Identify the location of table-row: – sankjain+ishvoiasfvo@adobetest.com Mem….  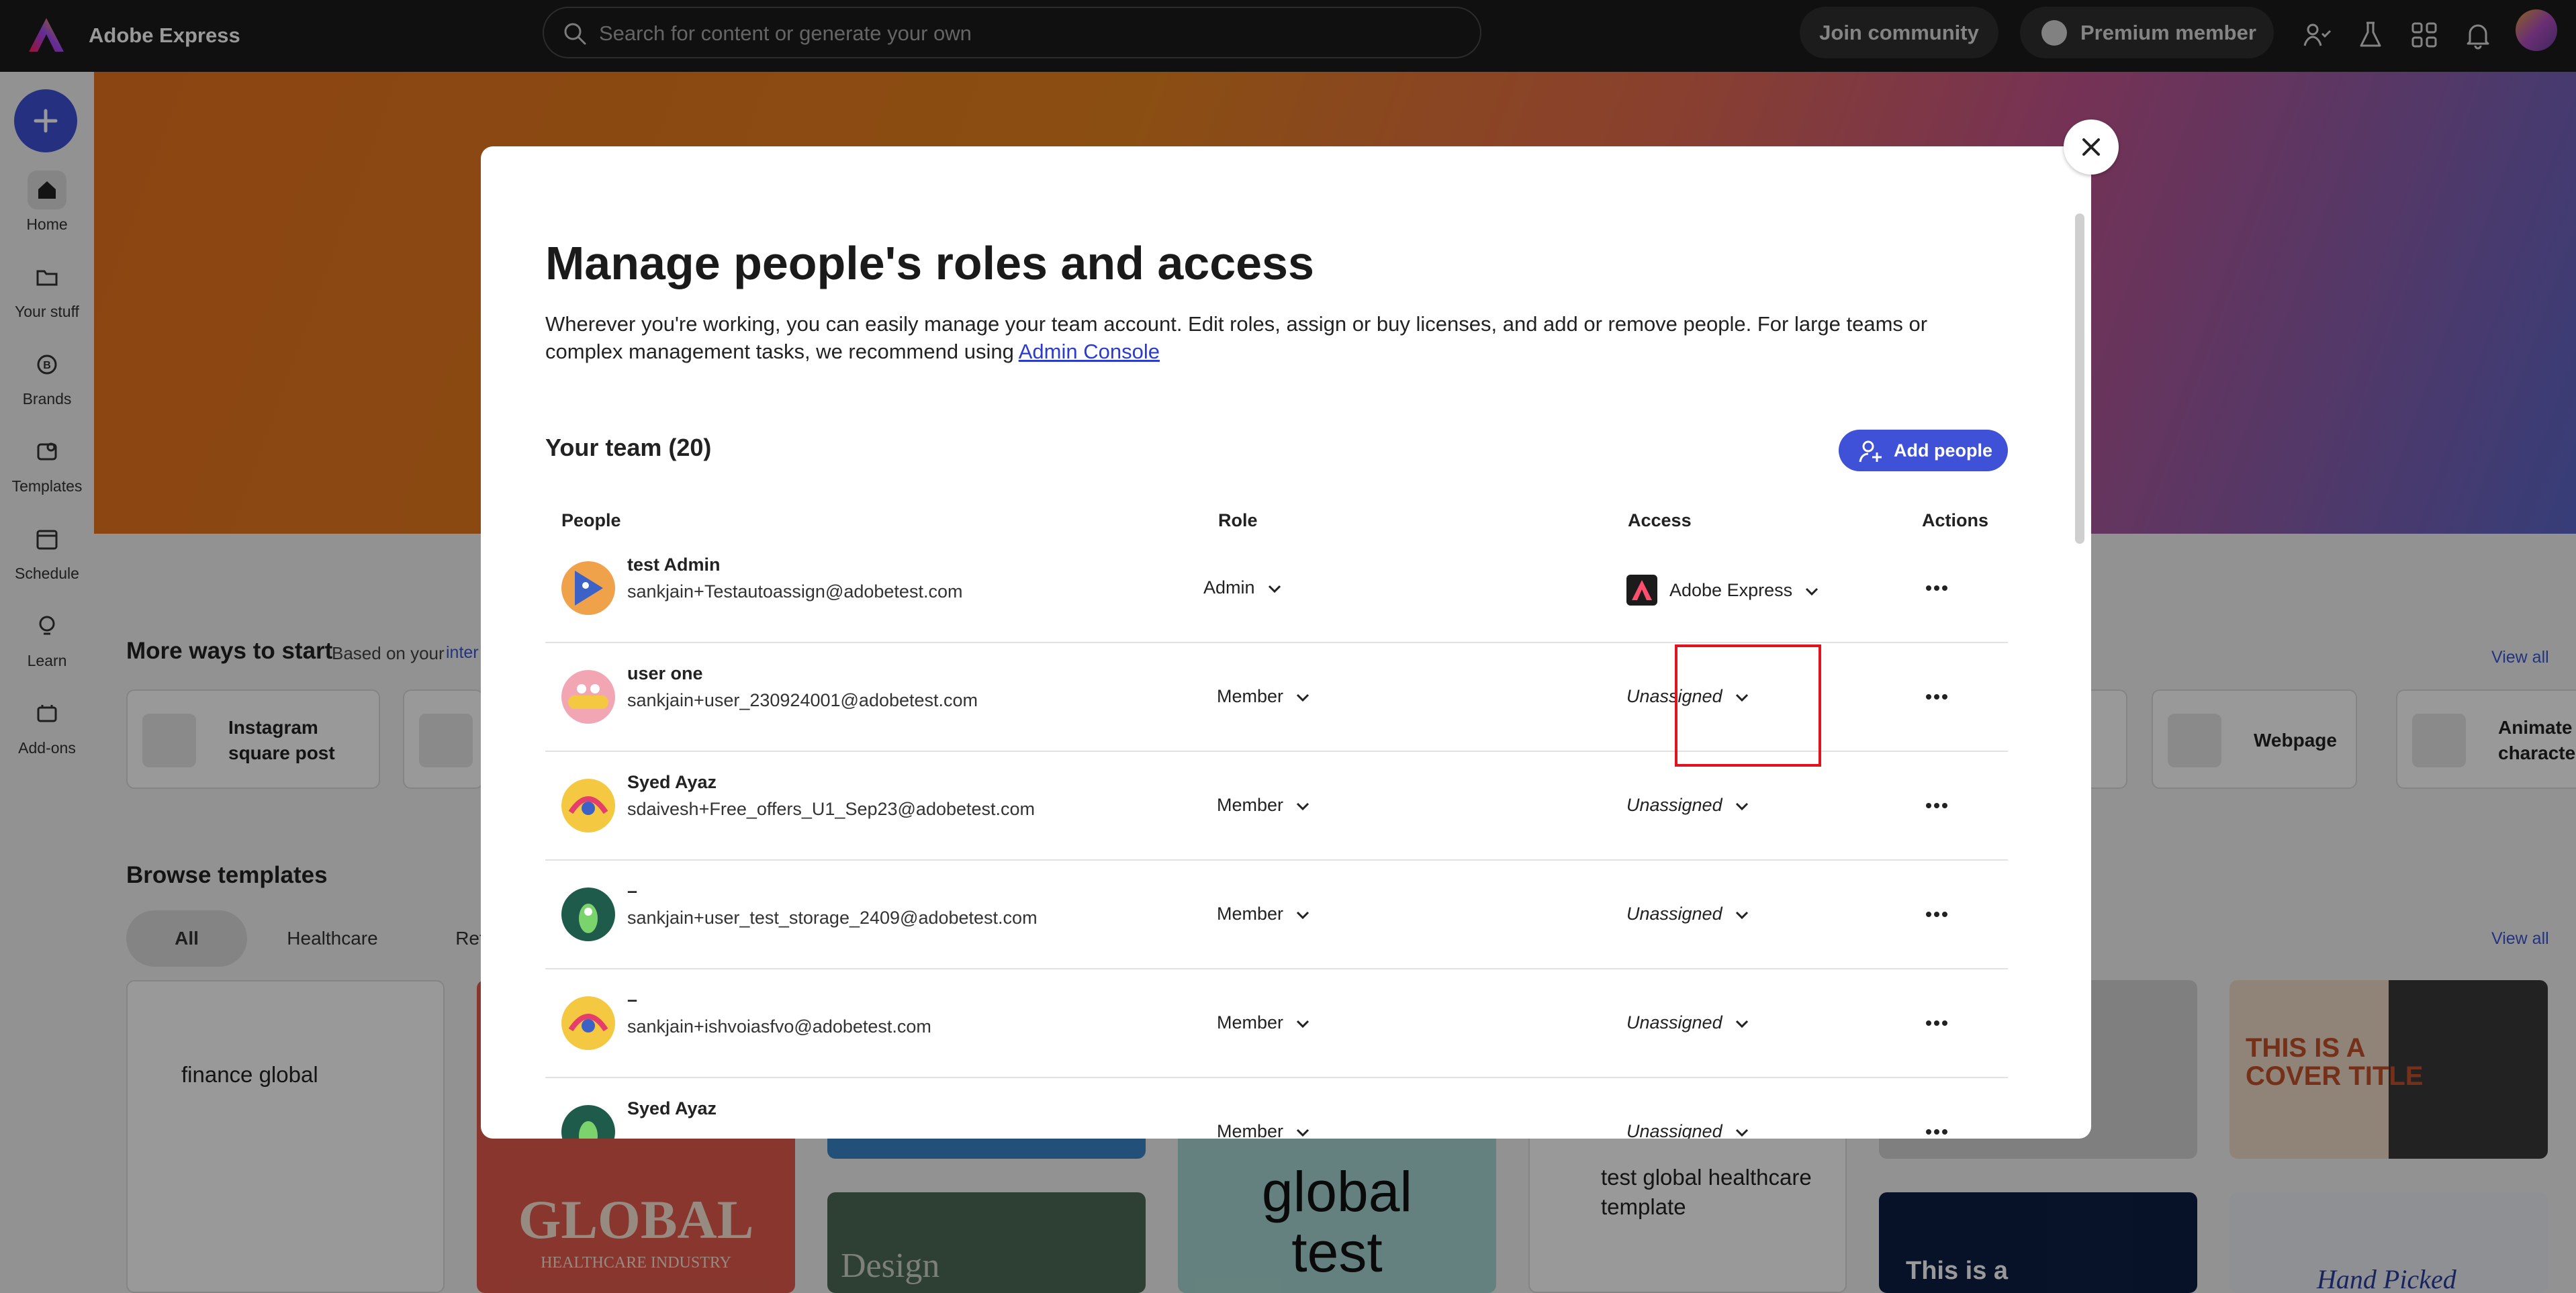
(1276, 1024).